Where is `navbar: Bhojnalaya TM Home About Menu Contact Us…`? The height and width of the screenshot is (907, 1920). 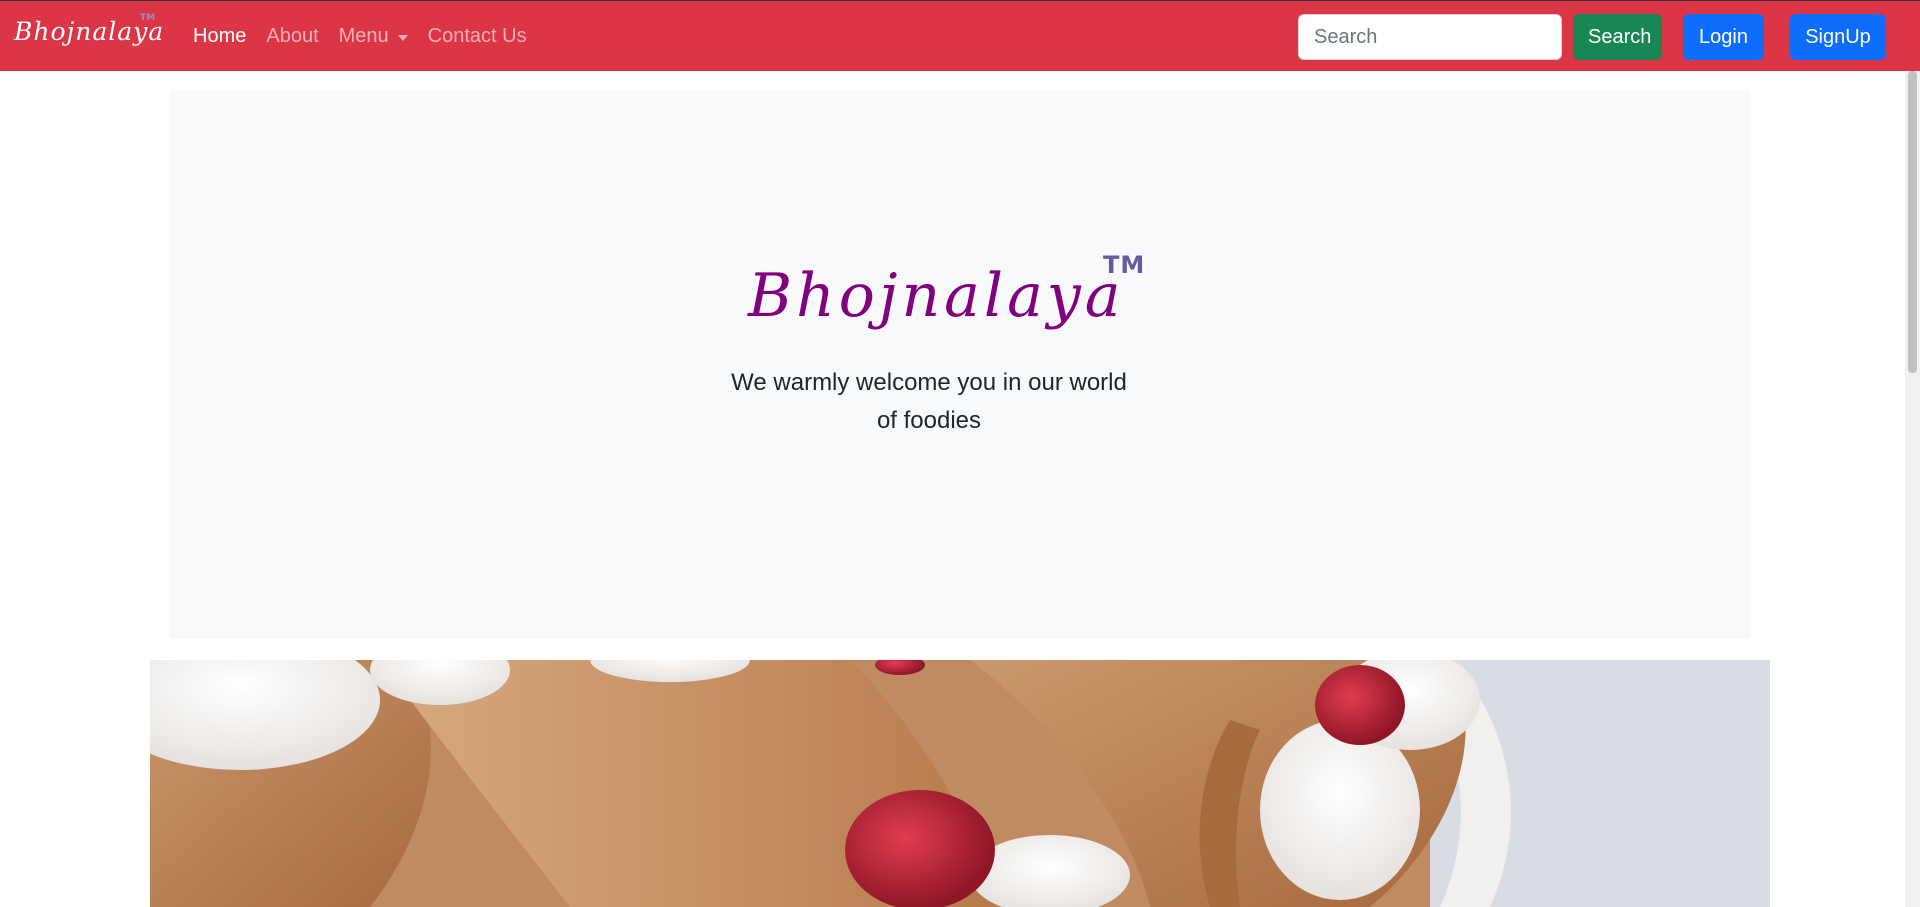
navbar: Bhojnalaya TM Home About Menu Contact Us… is located at coordinates (960, 35).